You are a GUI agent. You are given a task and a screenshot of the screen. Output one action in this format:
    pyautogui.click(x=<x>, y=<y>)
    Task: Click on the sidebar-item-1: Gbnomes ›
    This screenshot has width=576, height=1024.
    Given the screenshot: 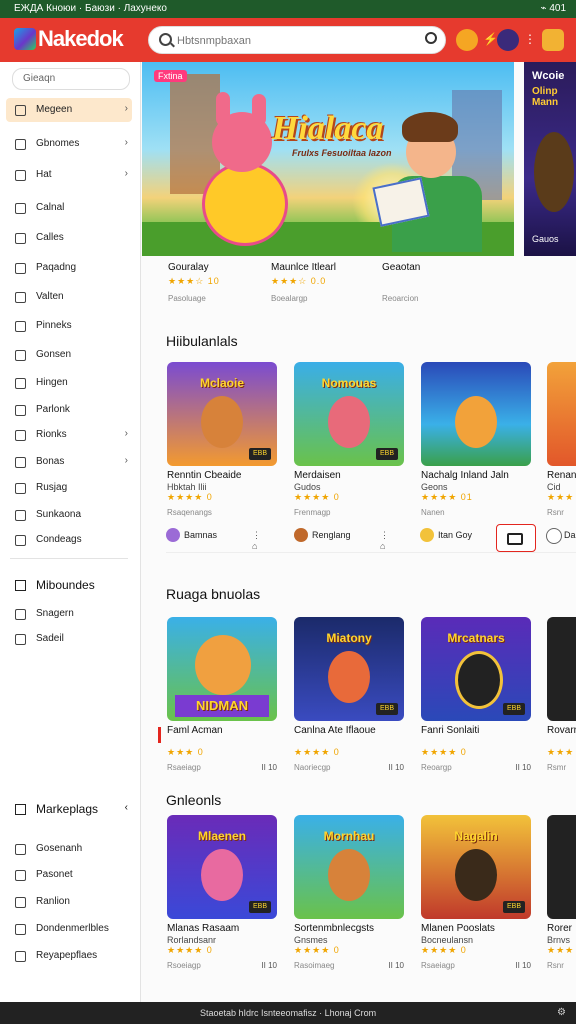 What is the action you would take?
    pyautogui.click(x=69, y=144)
    